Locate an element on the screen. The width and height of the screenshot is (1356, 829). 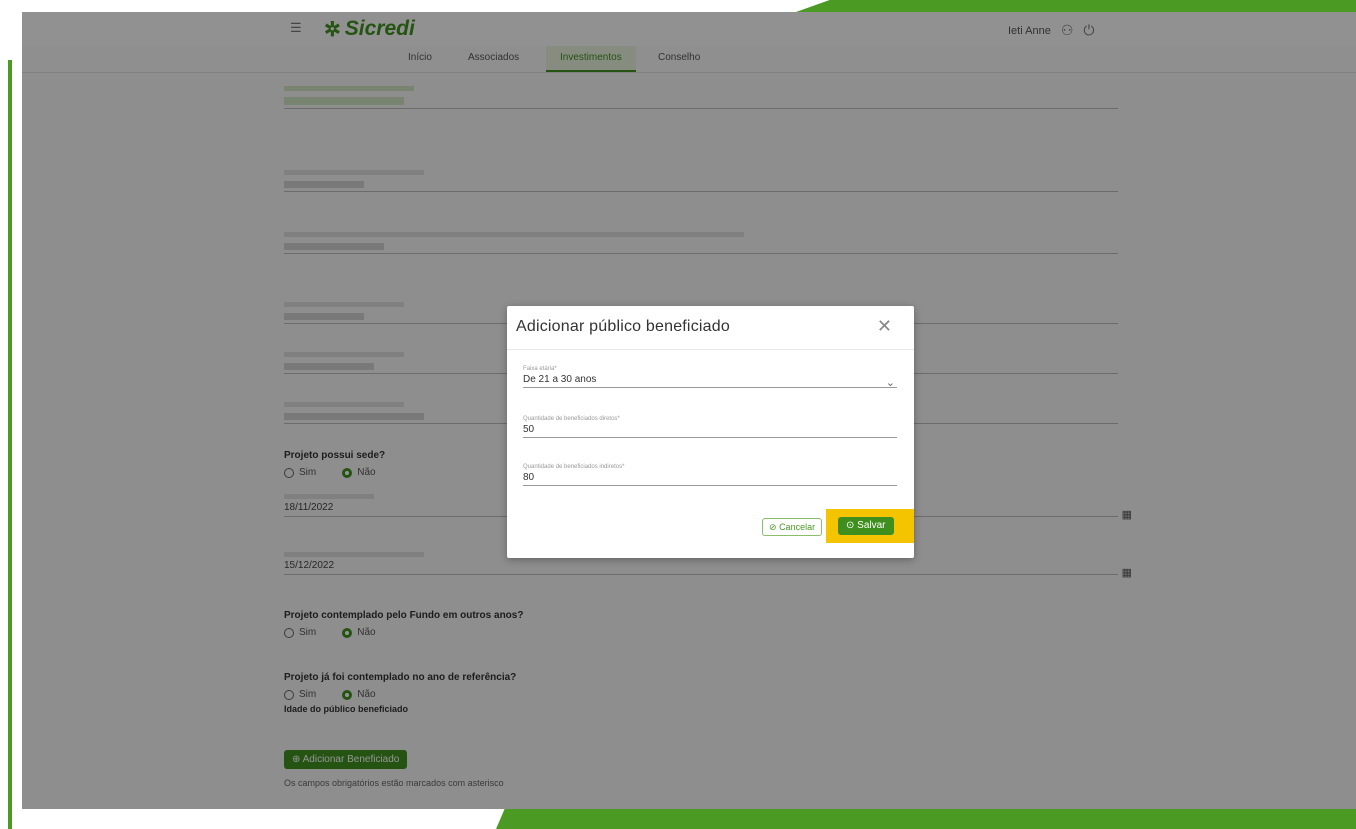
qtd-indiretos-field: Quantidade de beneficiados indiretos* 80 is located at coordinates (710, 475).